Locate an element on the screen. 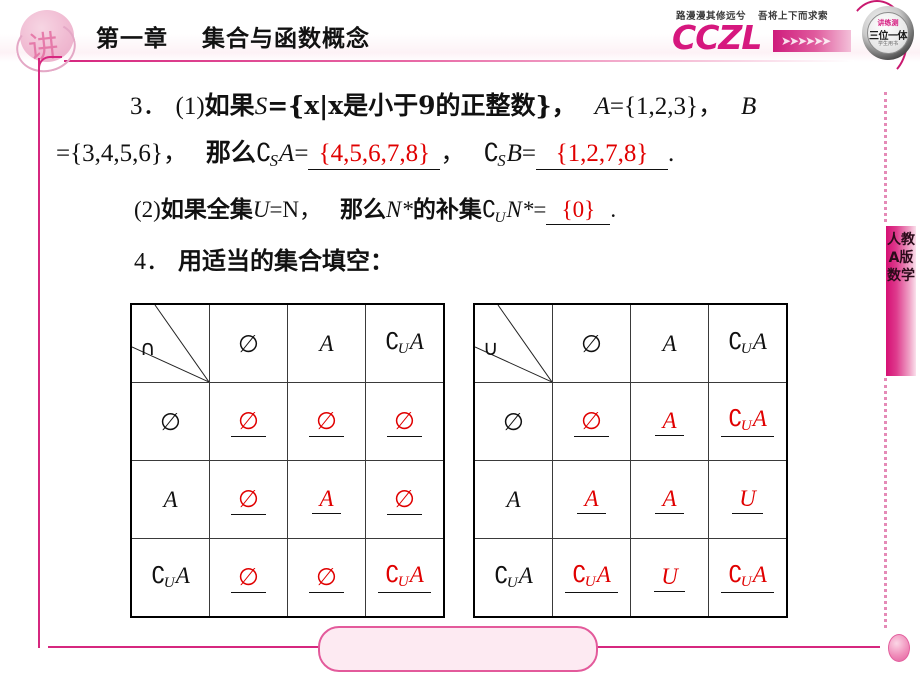  q3-prefix-text: 如果 is located at coordinates (229, 105).